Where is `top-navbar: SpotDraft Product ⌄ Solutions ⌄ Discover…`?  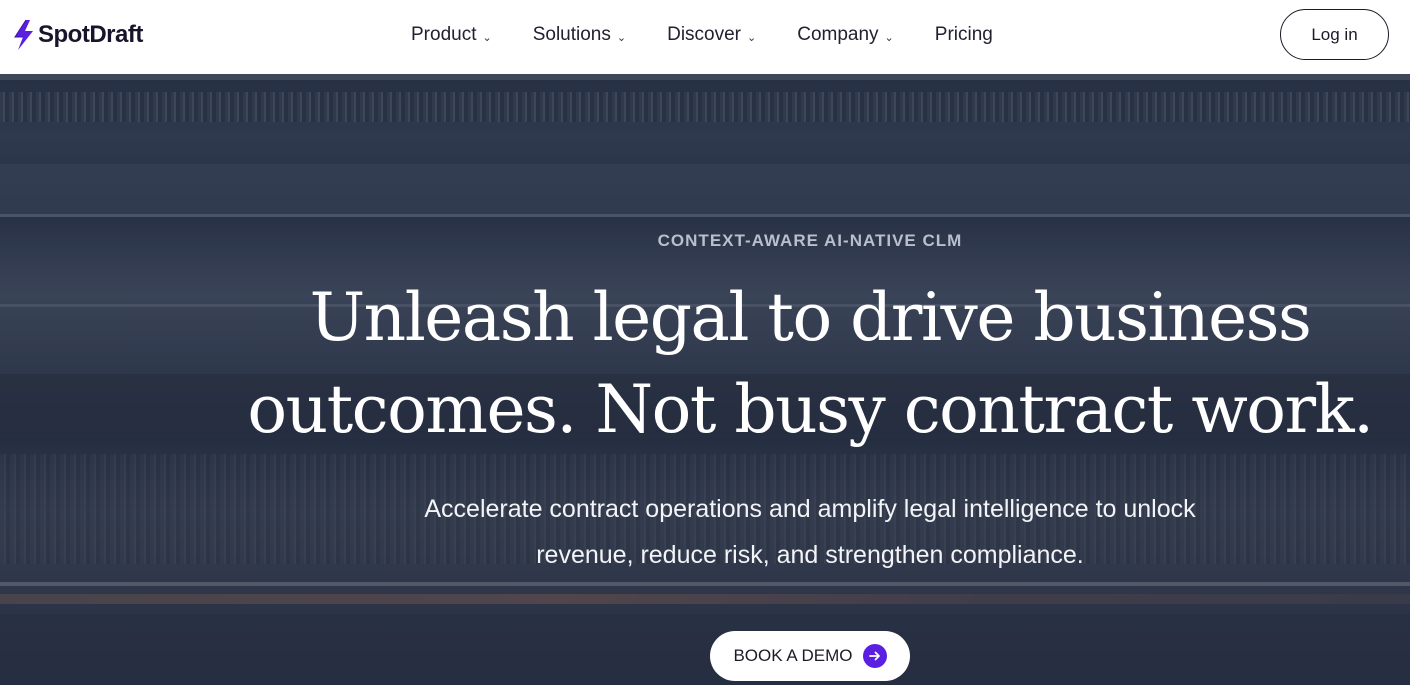 top-navbar: SpotDraft Product ⌄ Solutions ⌄ Discover… is located at coordinates (705, 37).